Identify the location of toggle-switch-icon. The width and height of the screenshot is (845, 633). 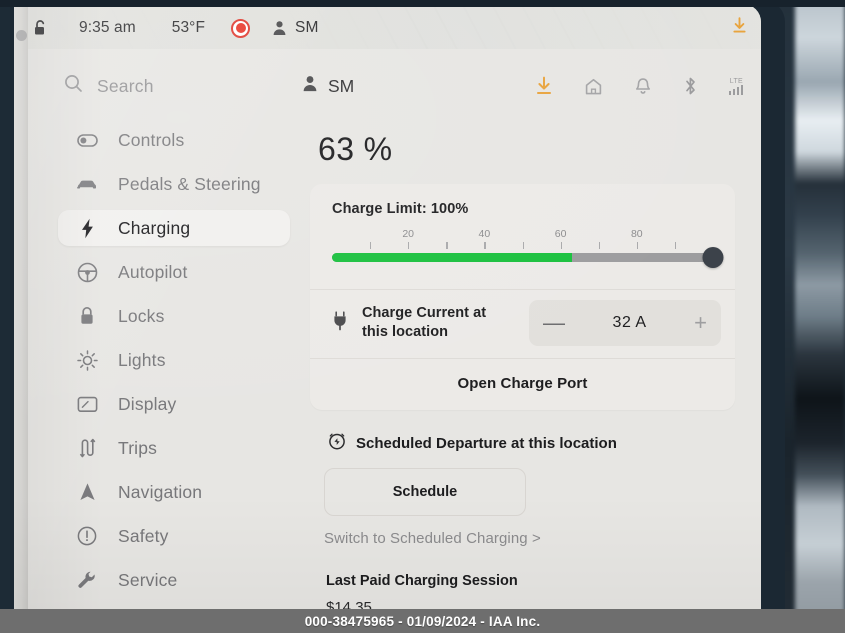
(87, 140).